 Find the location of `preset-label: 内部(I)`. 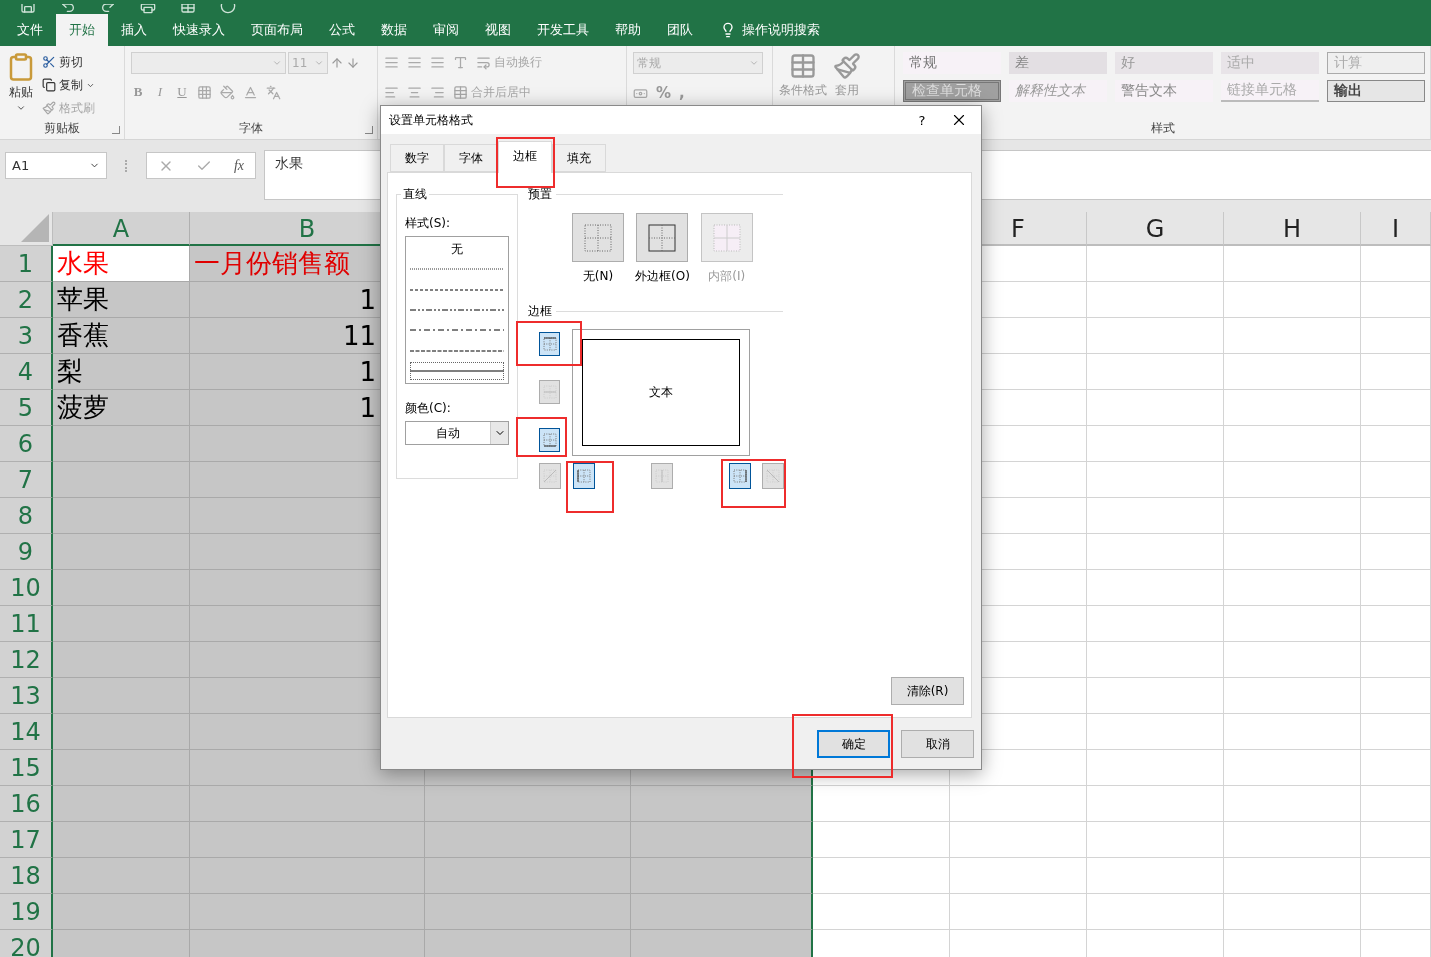

preset-label: 内部(I) is located at coordinates (727, 276).